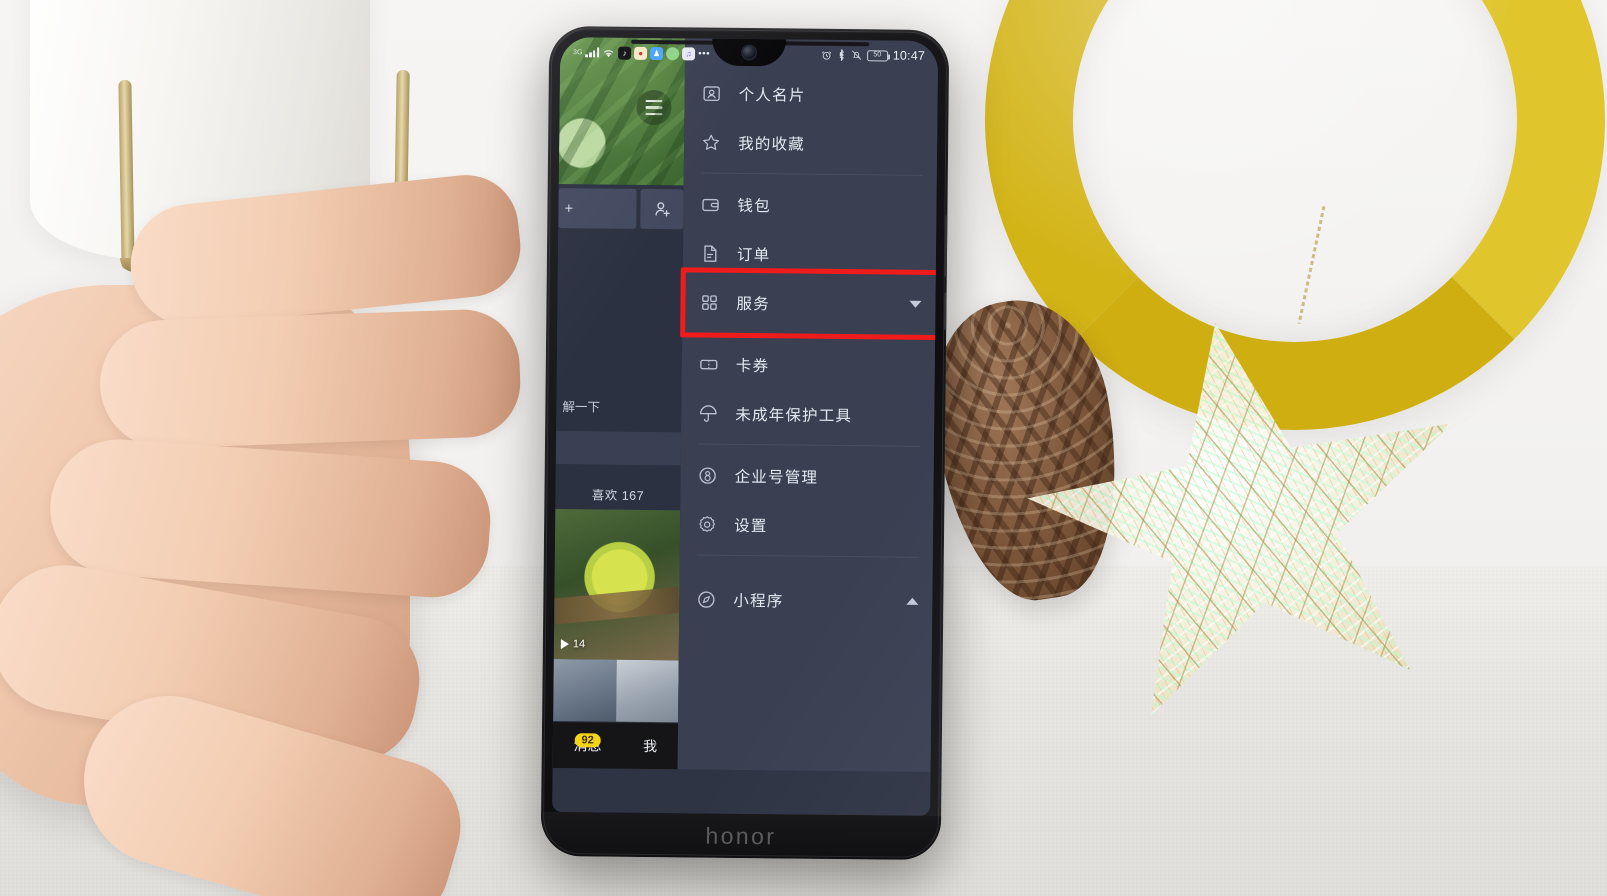 The image size is (1607, 896). I want to click on video-grid: 14, so click(617, 616).